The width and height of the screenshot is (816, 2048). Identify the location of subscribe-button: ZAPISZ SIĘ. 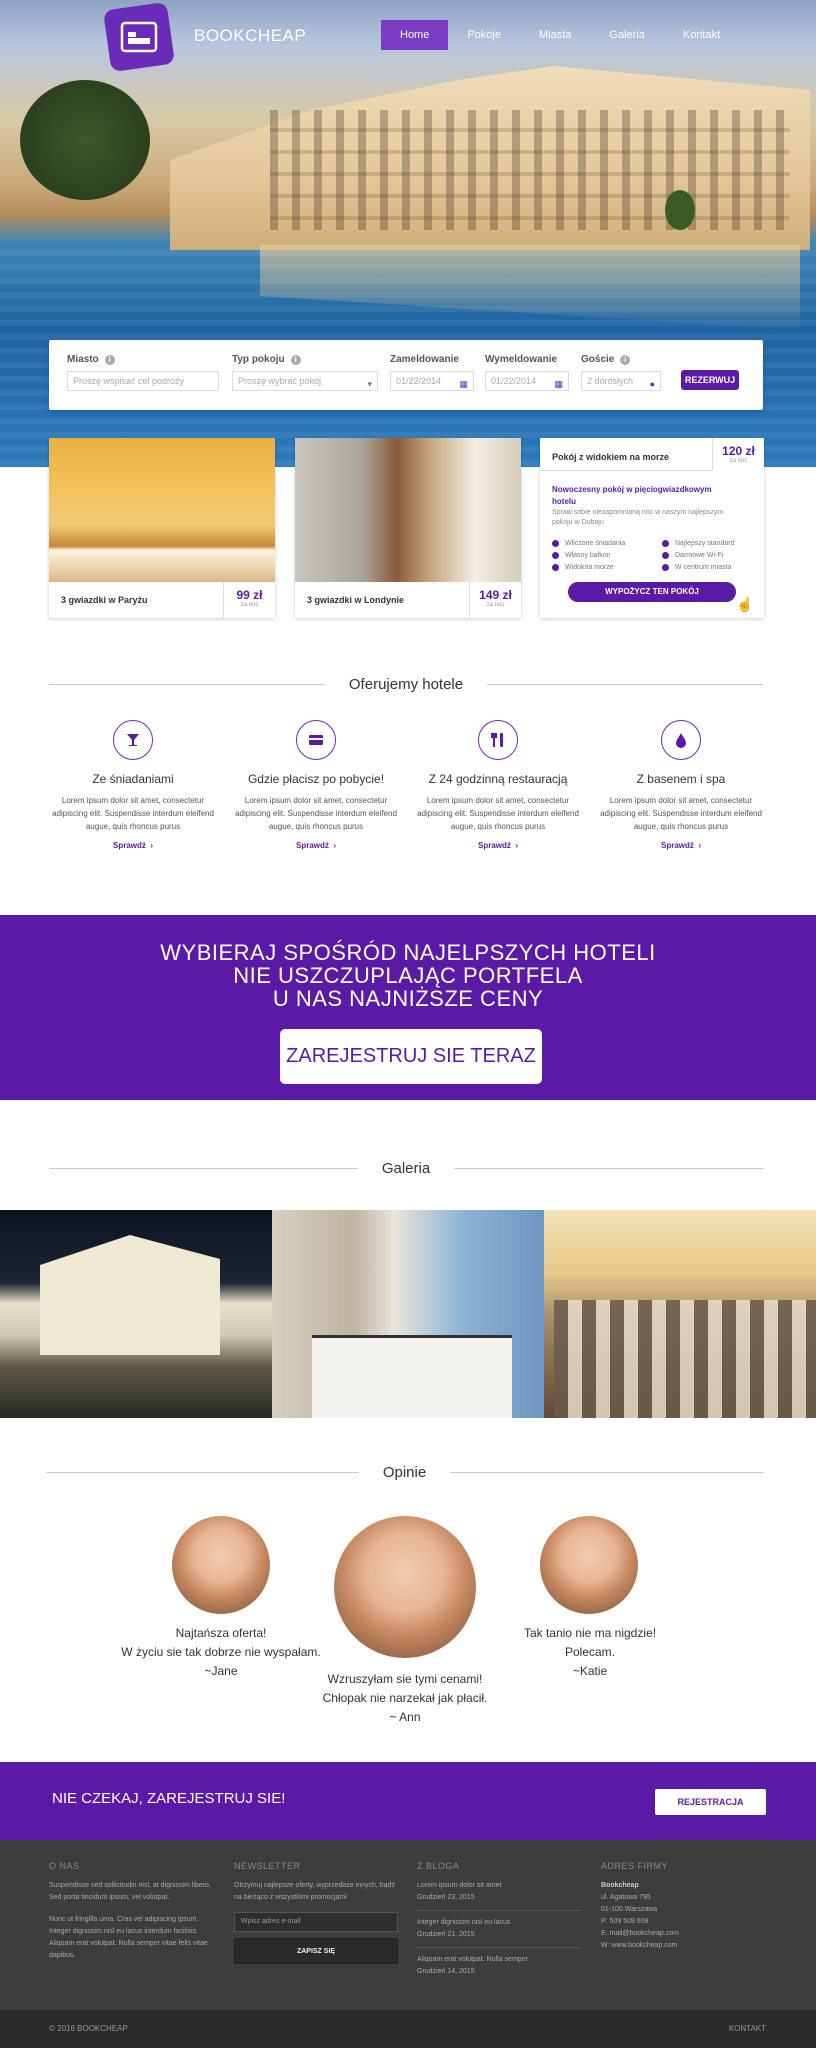
(316, 1951).